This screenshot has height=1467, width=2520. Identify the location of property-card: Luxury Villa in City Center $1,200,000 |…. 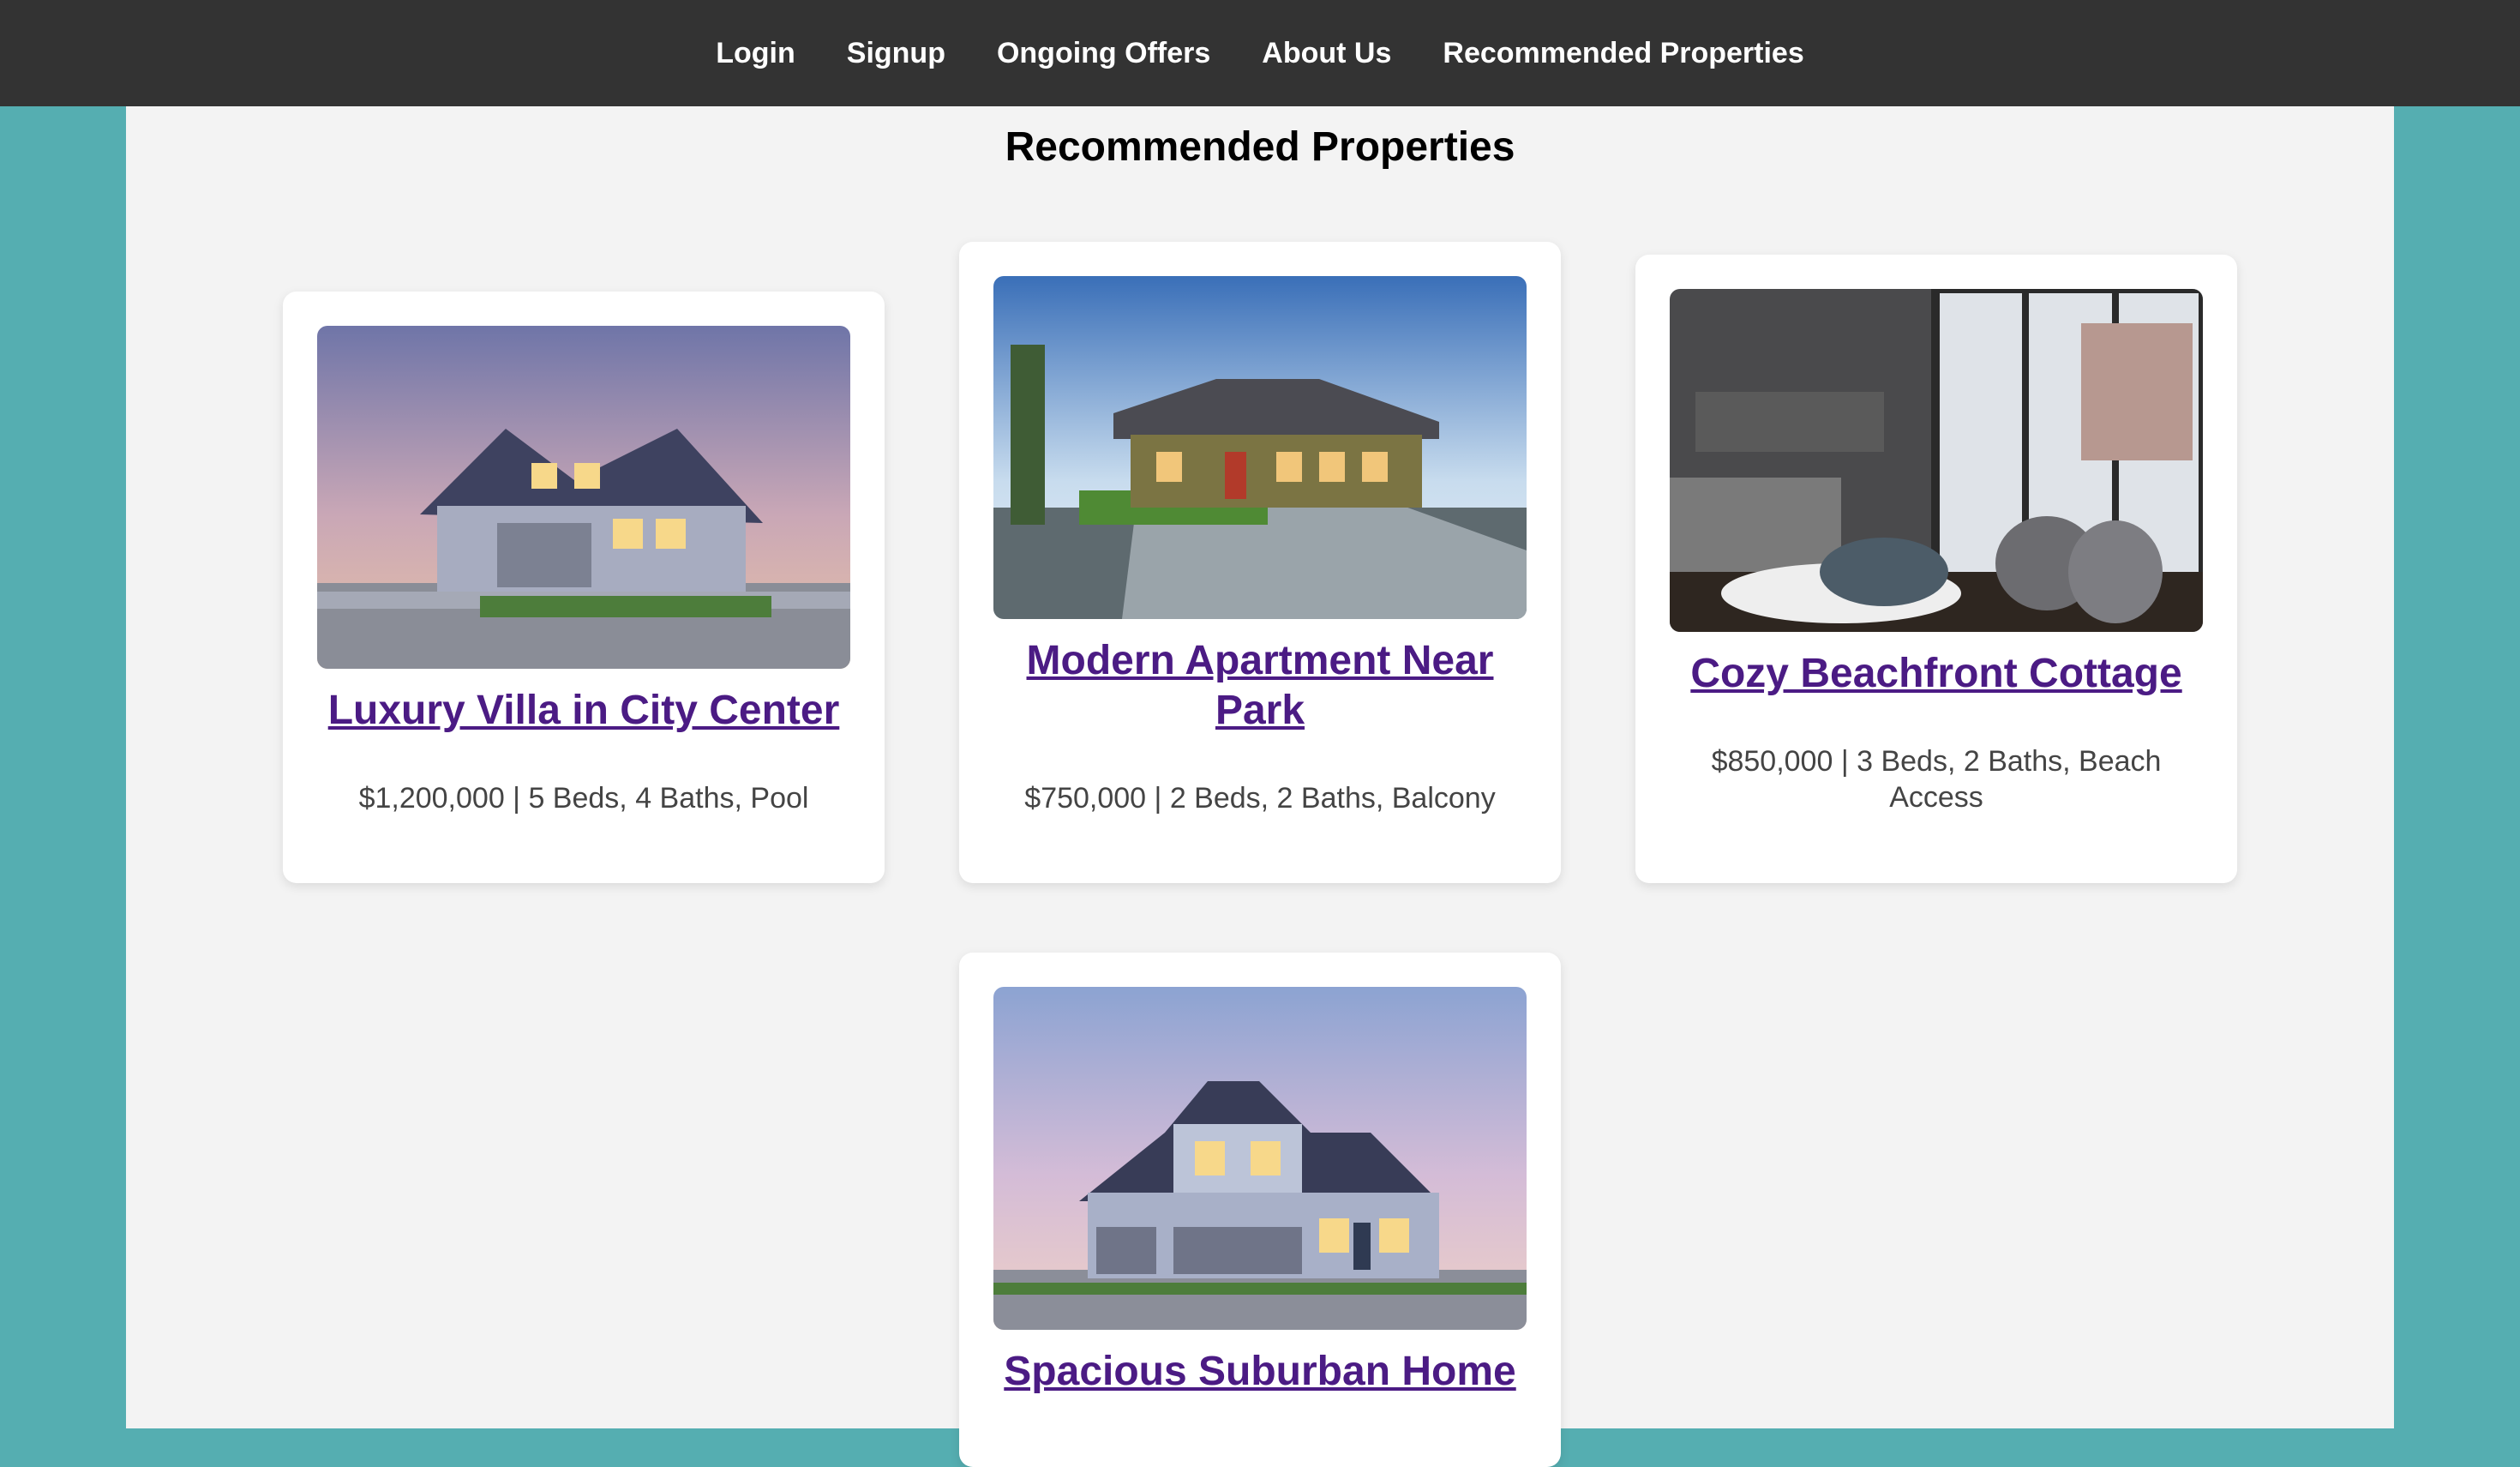
(584, 587).